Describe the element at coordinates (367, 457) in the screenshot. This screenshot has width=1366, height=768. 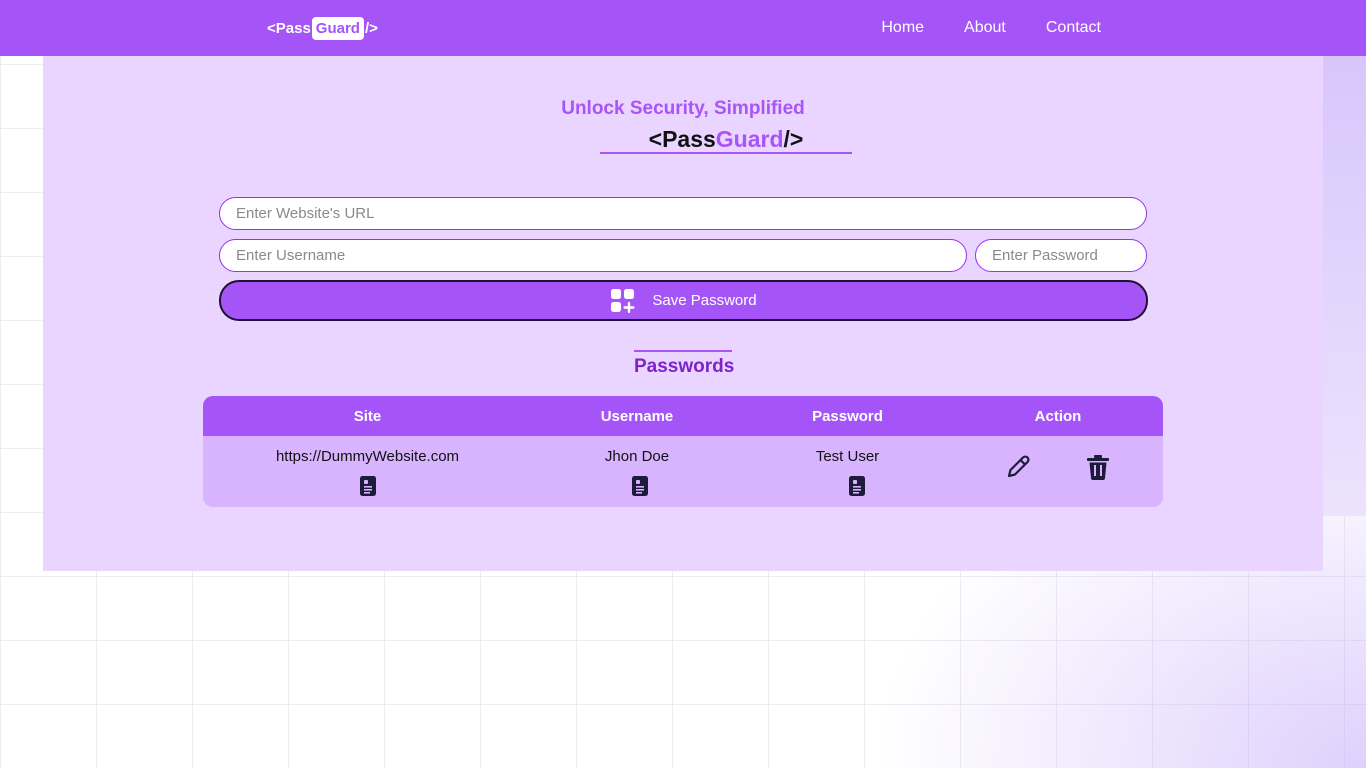
I see `site-value: https://DummyWebsite.com` at that location.